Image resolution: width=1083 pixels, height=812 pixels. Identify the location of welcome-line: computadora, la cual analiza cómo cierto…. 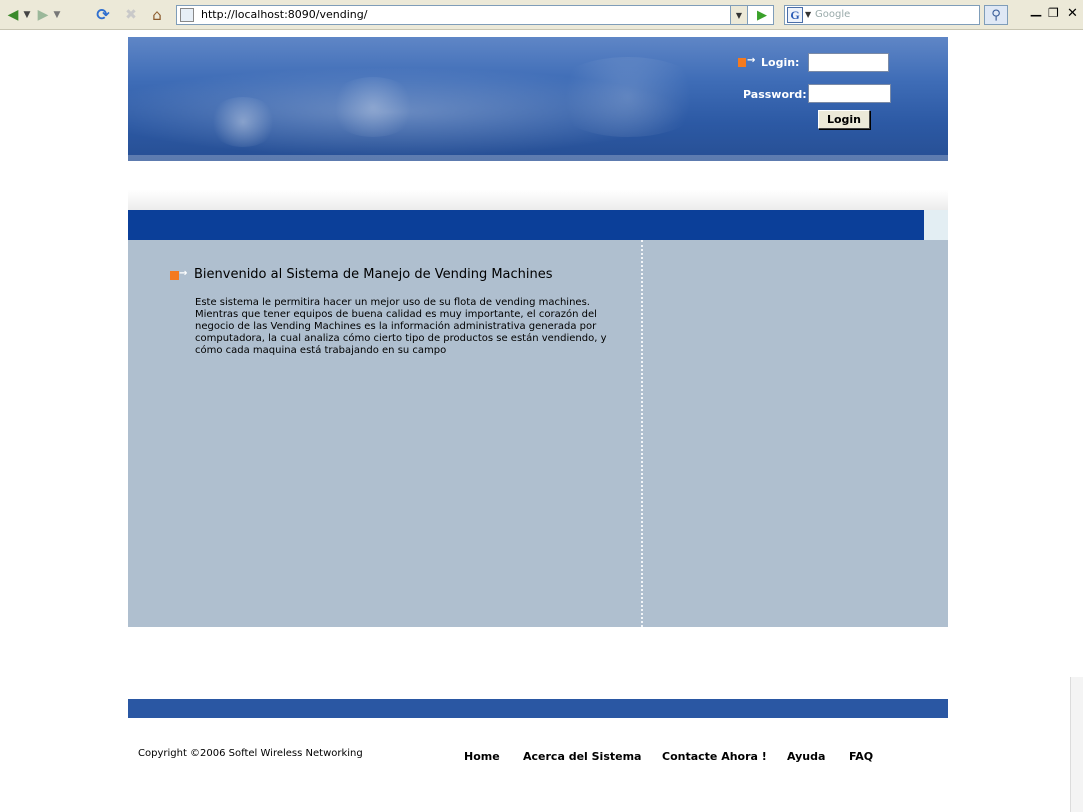
(401, 338).